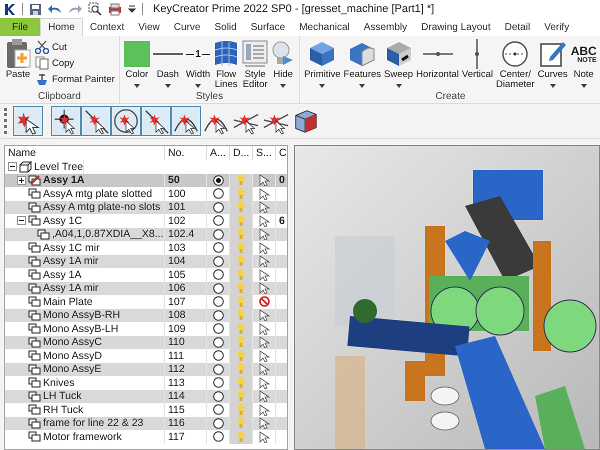 This screenshot has height=450, width=600. I want to click on undo-icon, so click(55, 9).